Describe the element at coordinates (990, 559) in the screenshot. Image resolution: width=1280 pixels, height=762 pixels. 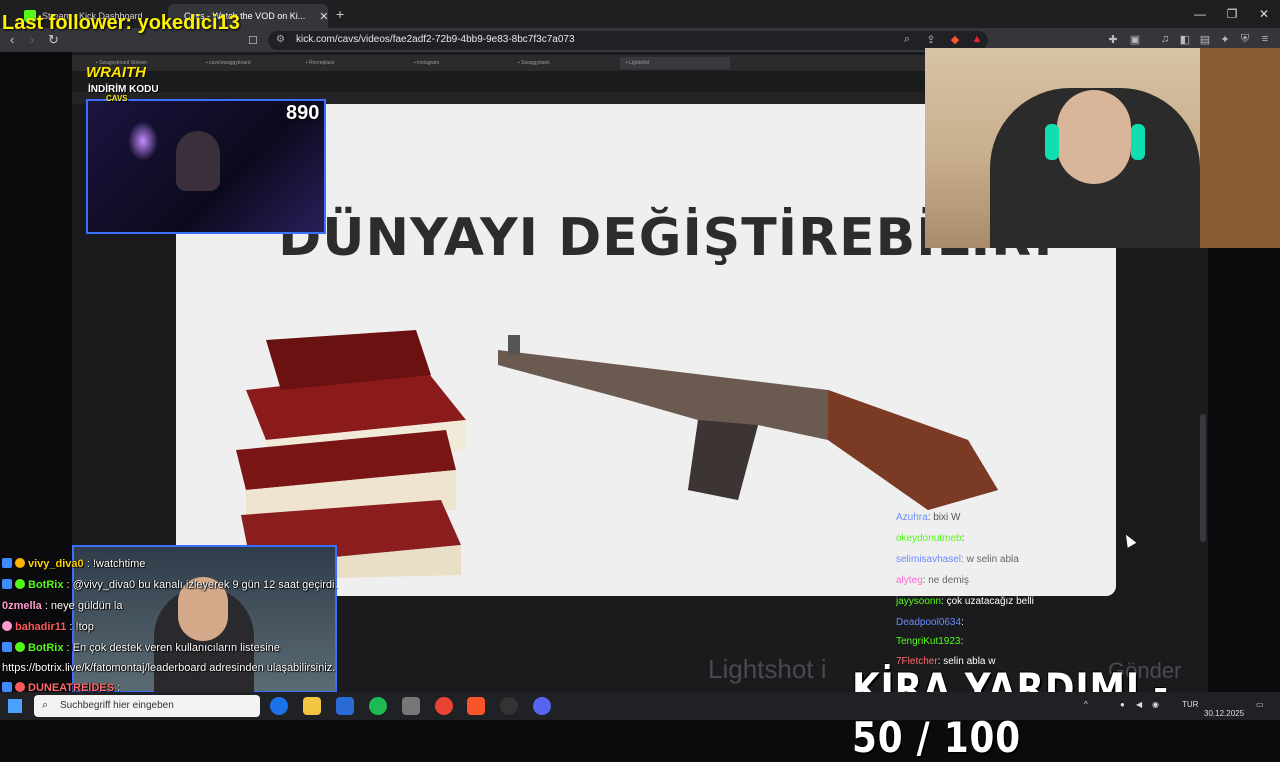
I see `chat-msg: : w selin abla` at that location.